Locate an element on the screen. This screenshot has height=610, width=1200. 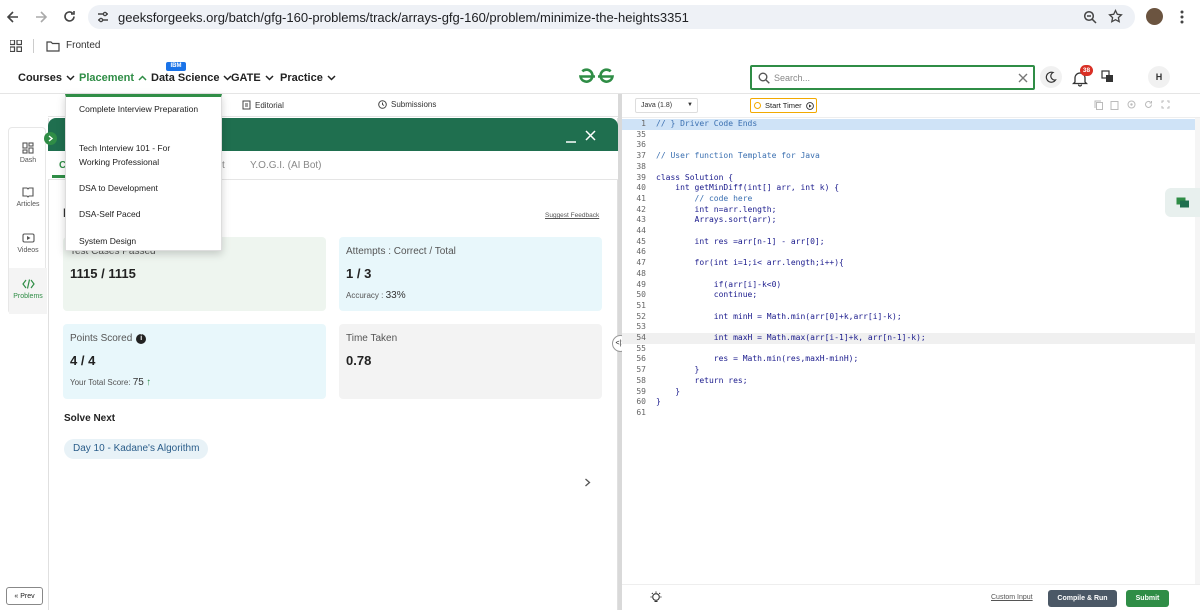
tab-editorial: Editorial is located at coordinates (263, 105).